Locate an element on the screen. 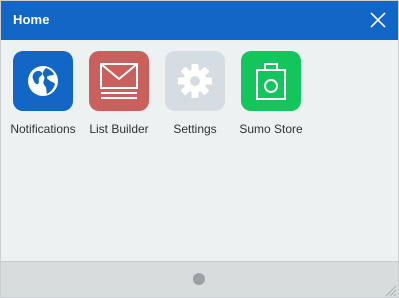 This screenshot has width=399, height=298. page-indicator-dot is located at coordinates (199, 279).